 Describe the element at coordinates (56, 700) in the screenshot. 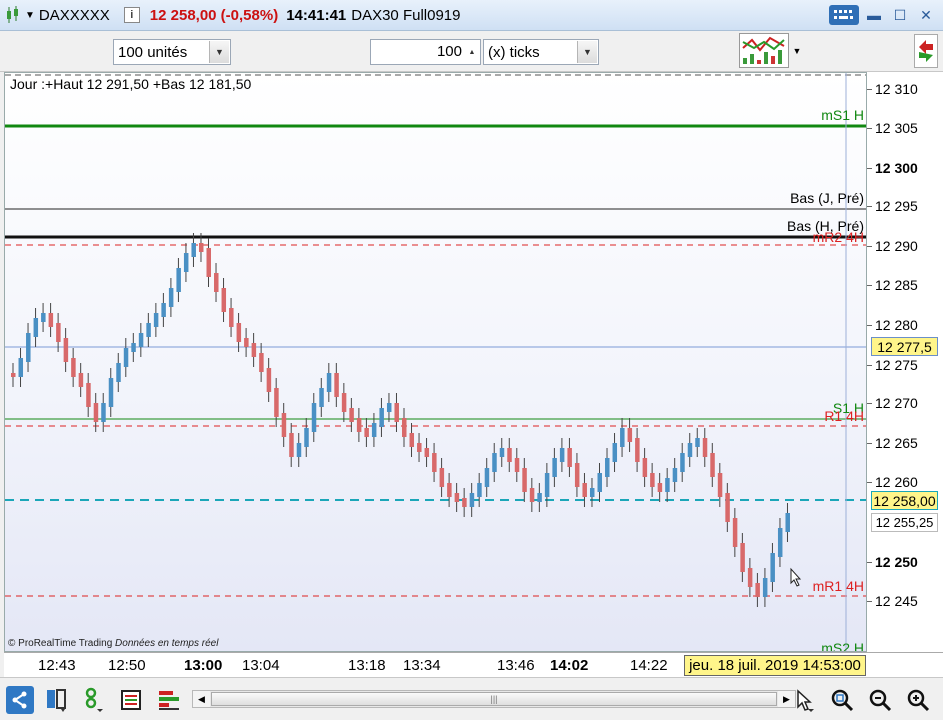

I see `layout-icon` at that location.